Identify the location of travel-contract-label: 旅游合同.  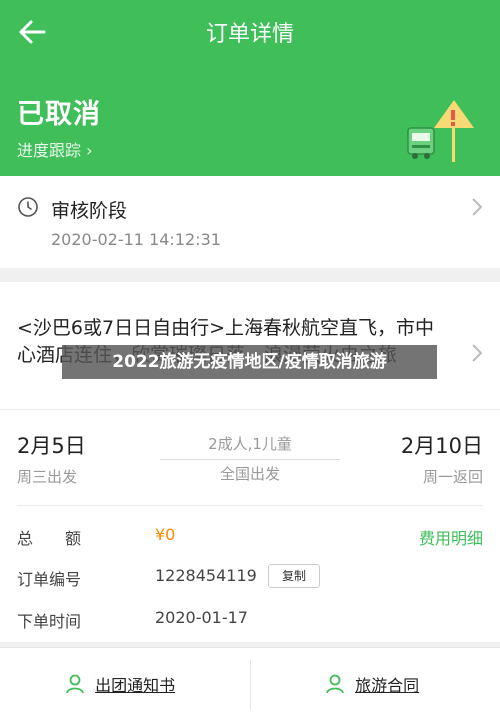
(387, 685).